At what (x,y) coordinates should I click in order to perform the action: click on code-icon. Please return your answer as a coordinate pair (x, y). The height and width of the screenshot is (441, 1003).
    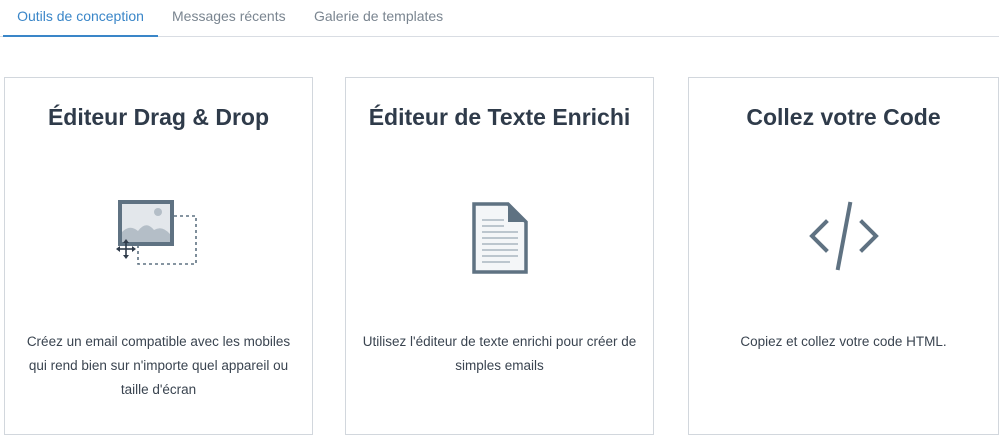
    Looking at the image, I should click on (843, 238).